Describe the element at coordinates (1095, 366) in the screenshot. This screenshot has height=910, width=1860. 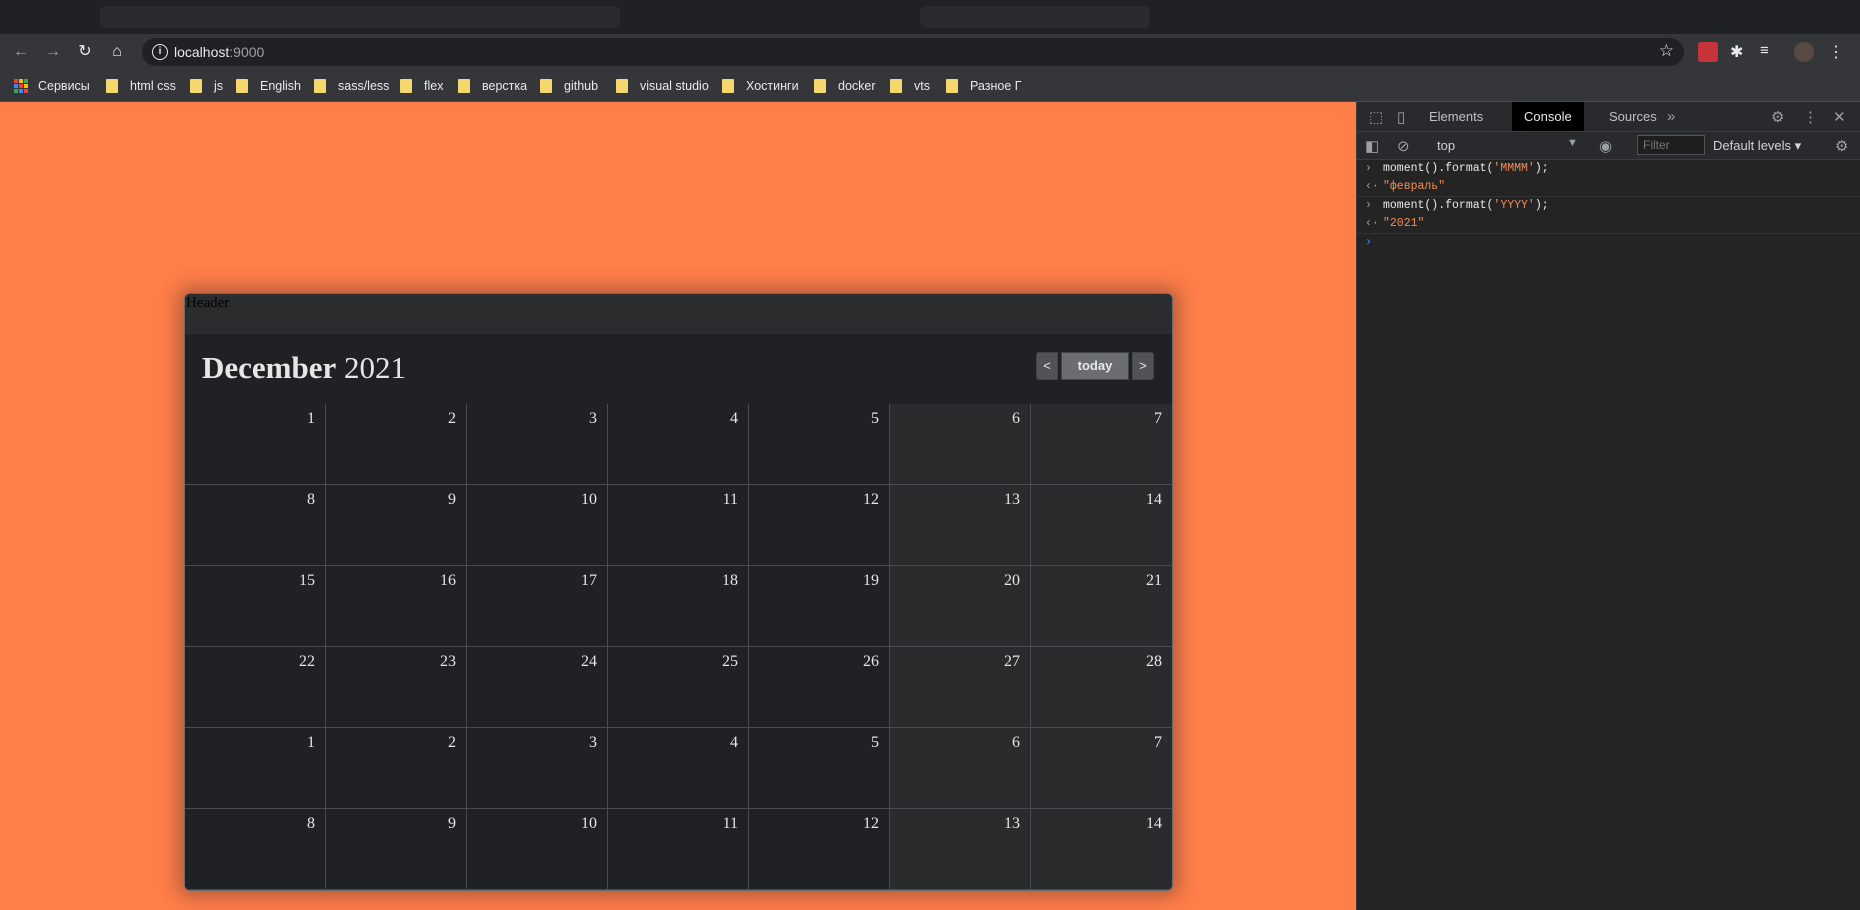
I see `today-button: today` at that location.